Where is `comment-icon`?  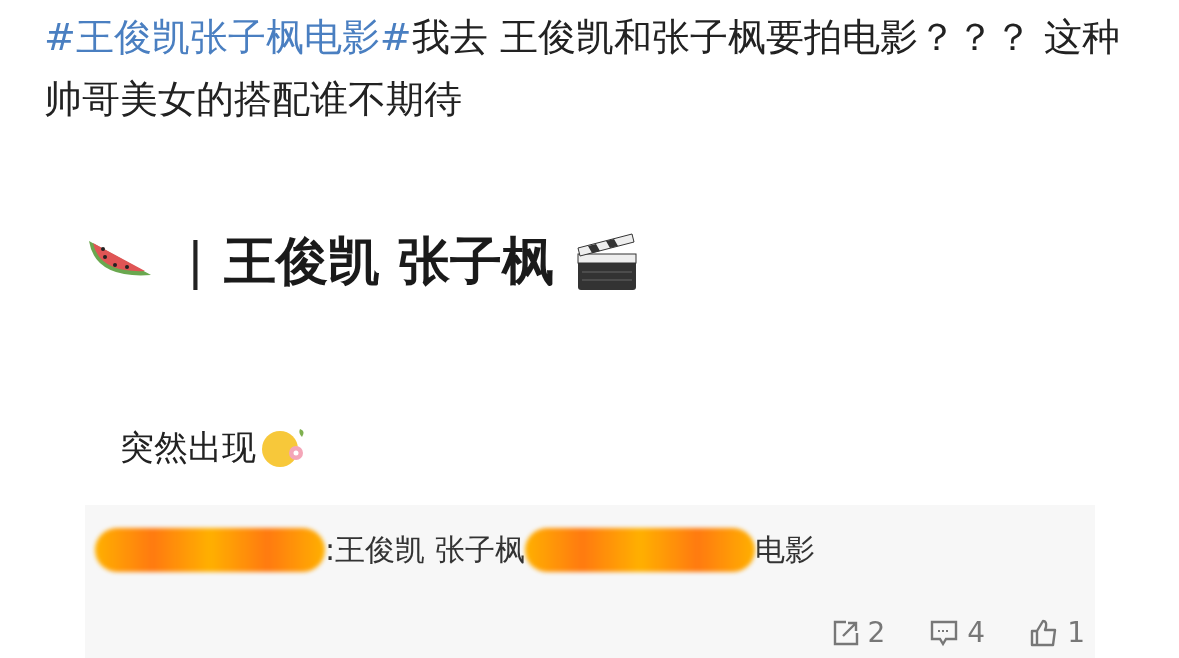
comment-icon is located at coordinates (944, 633).